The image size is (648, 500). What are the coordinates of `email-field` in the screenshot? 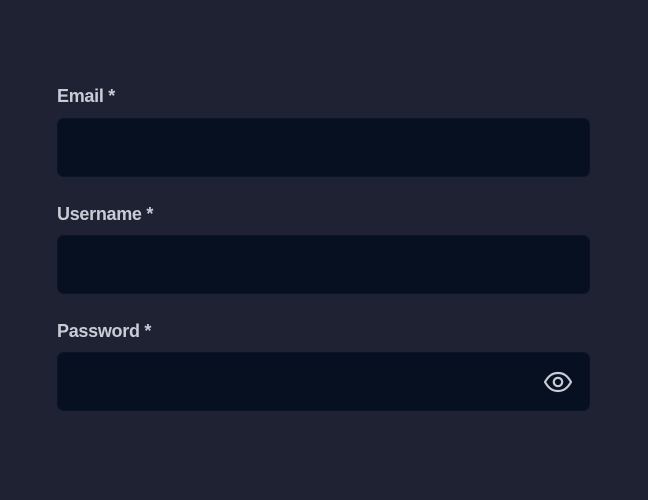 It's located at (323, 147).